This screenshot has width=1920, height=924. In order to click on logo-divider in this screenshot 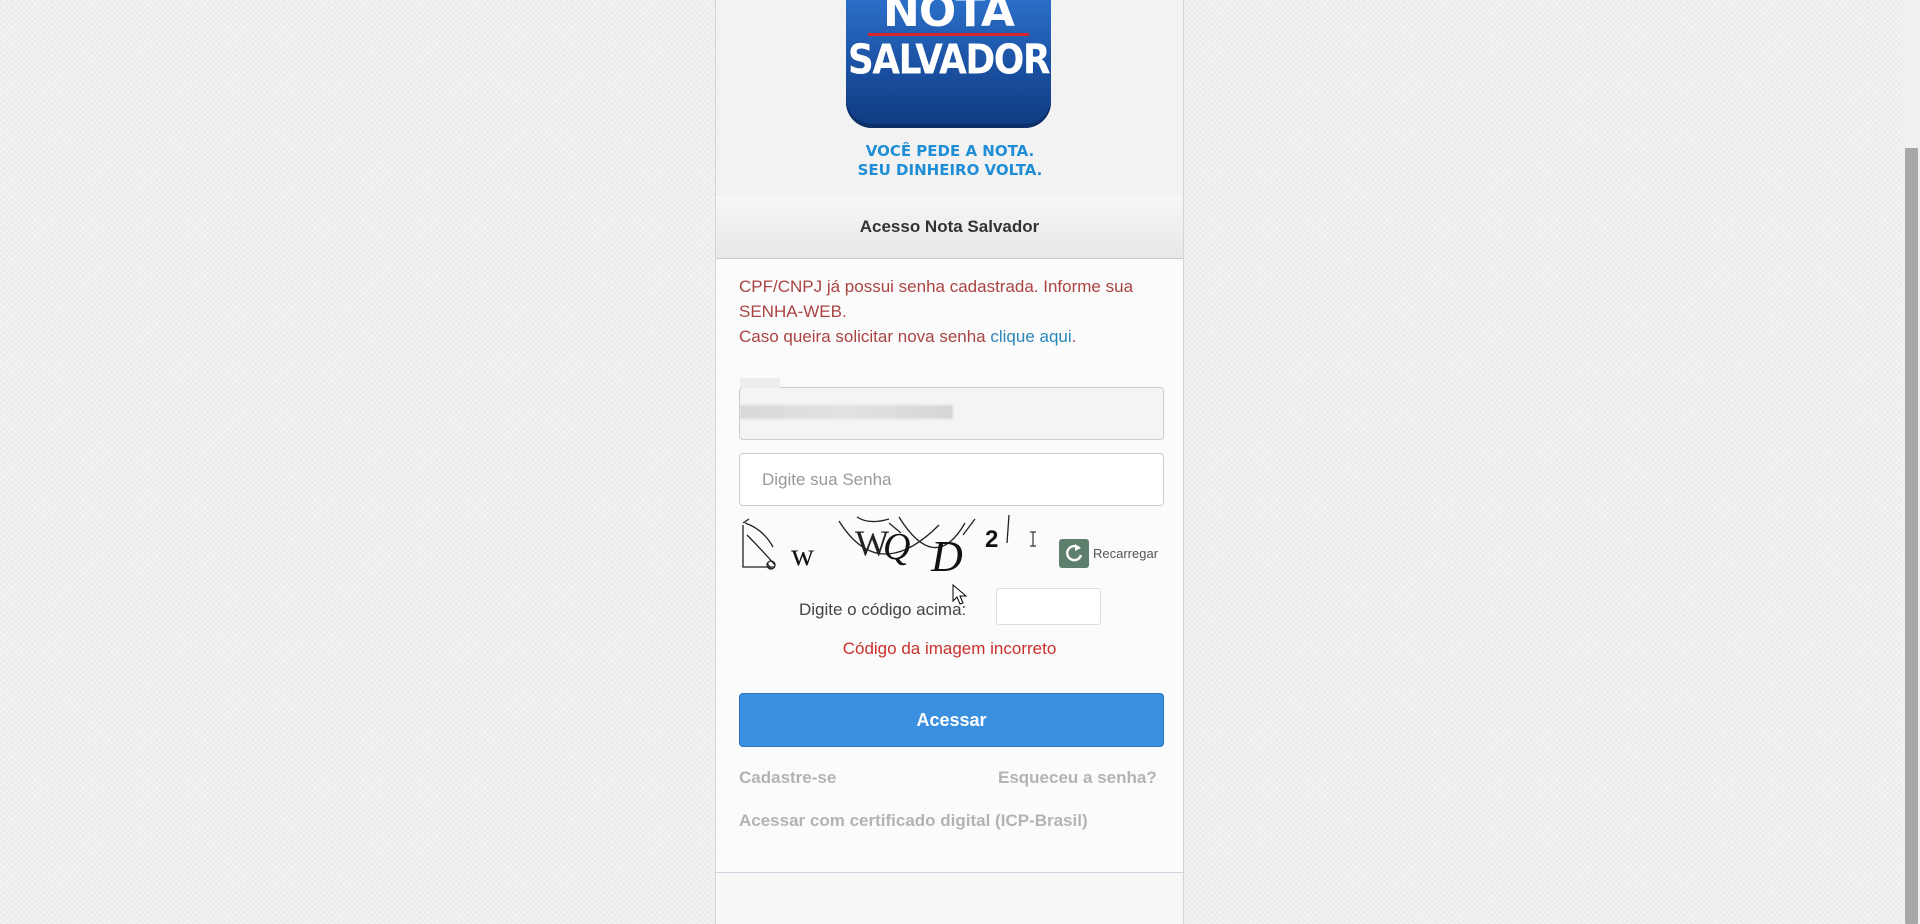, I will do `click(948, 34)`.